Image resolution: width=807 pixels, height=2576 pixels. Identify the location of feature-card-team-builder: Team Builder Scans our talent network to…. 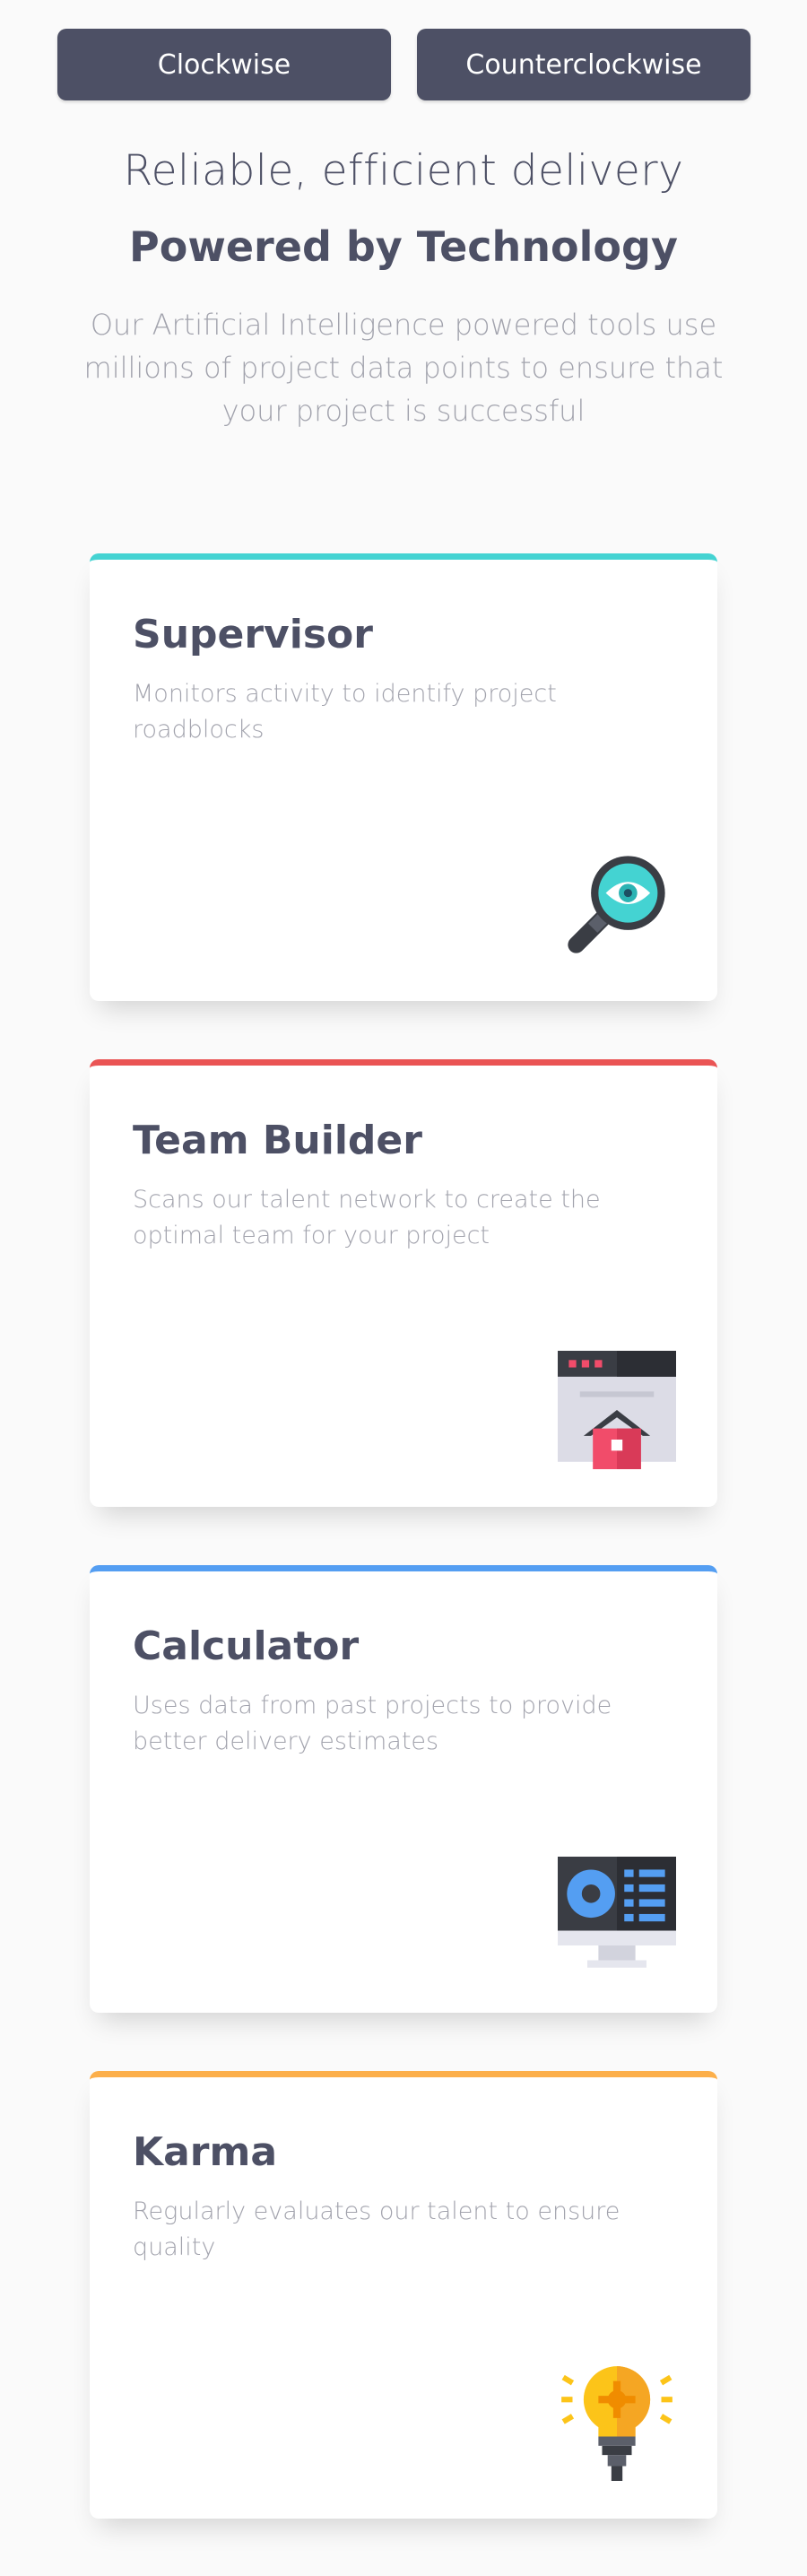
(403, 1283).